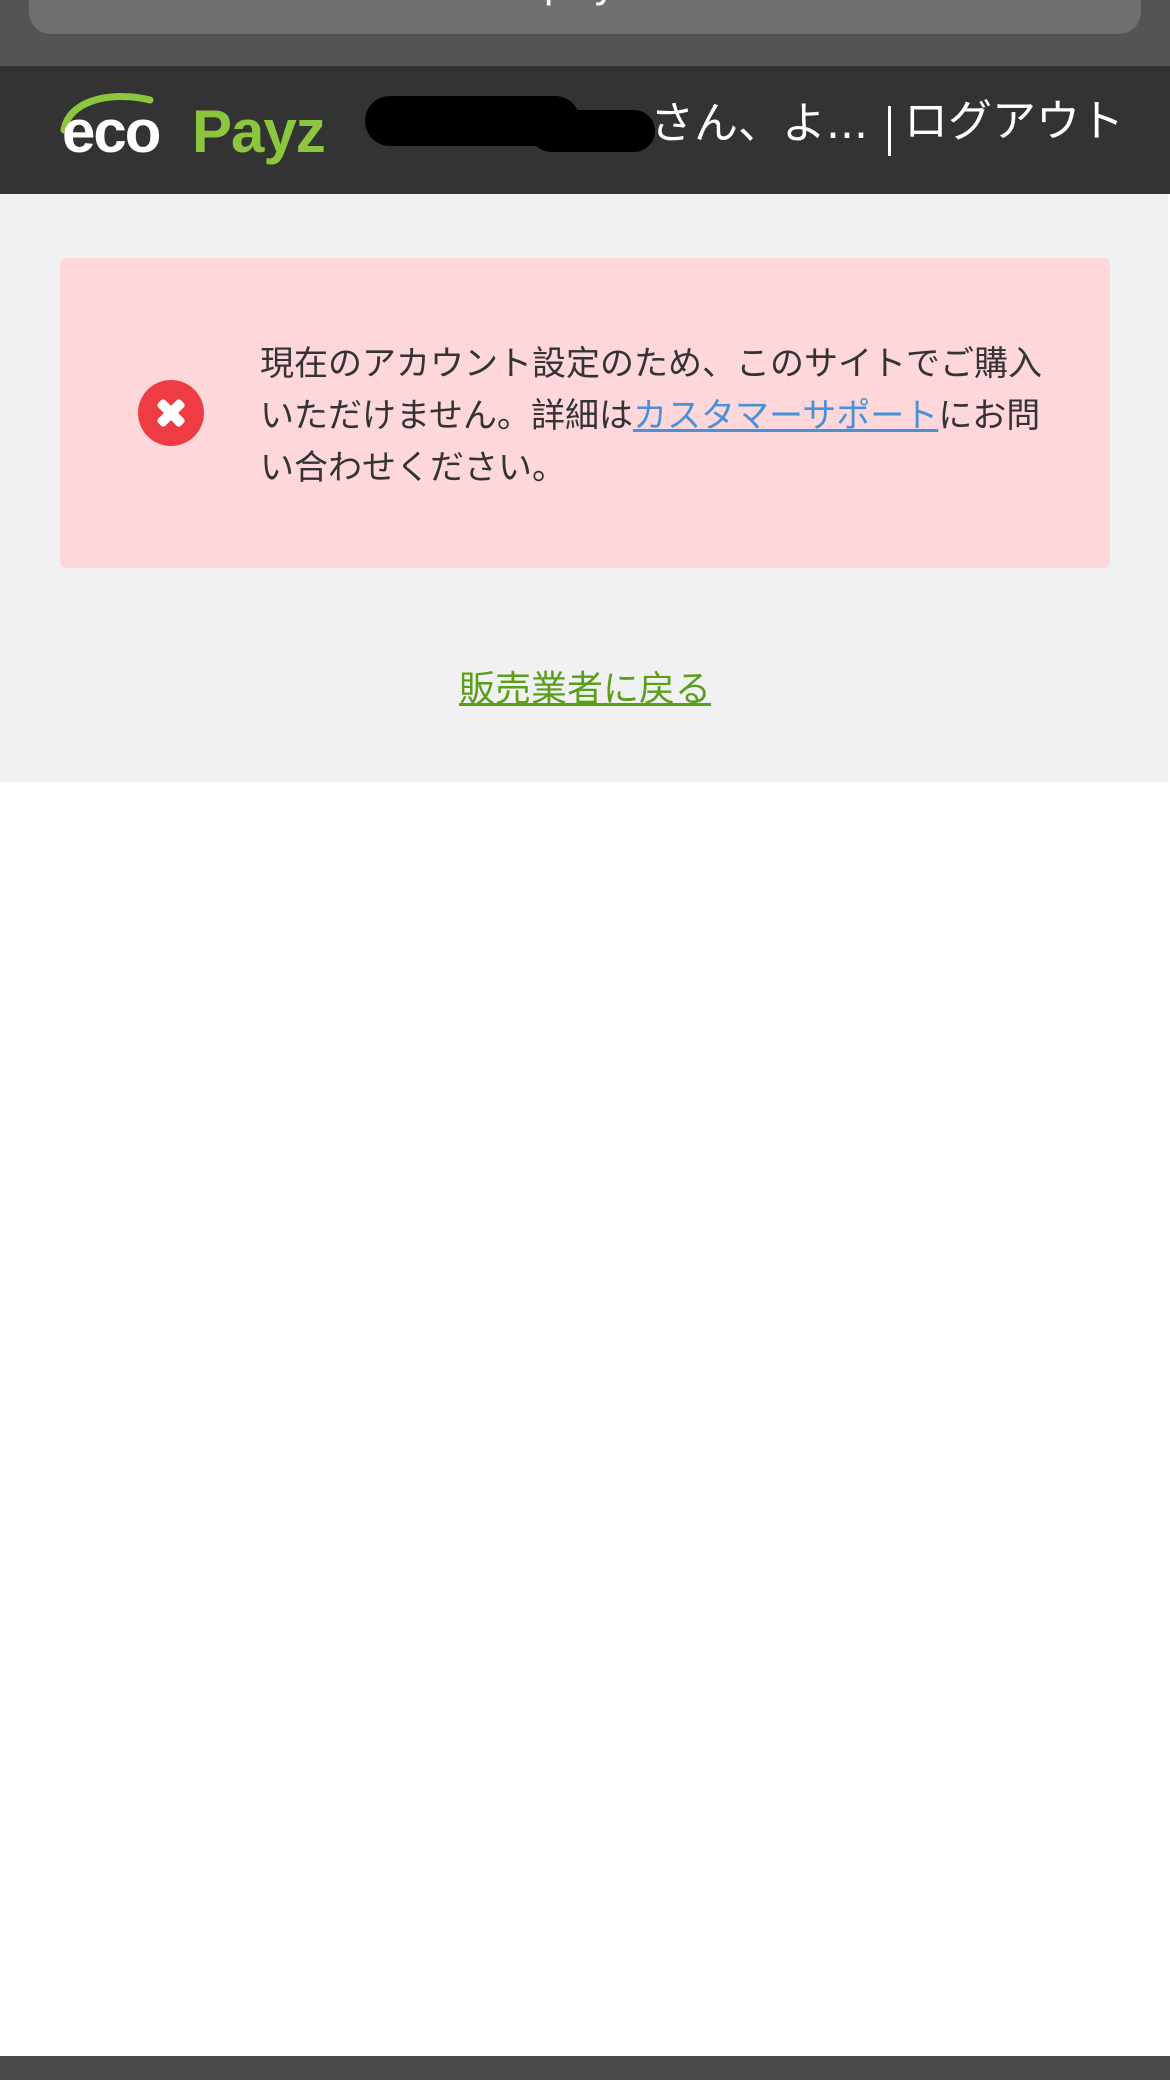 This screenshot has width=1170, height=2080. Describe the element at coordinates (585, 17) in the screenshot. I see `url-field: ...ecopayz.com` at that location.